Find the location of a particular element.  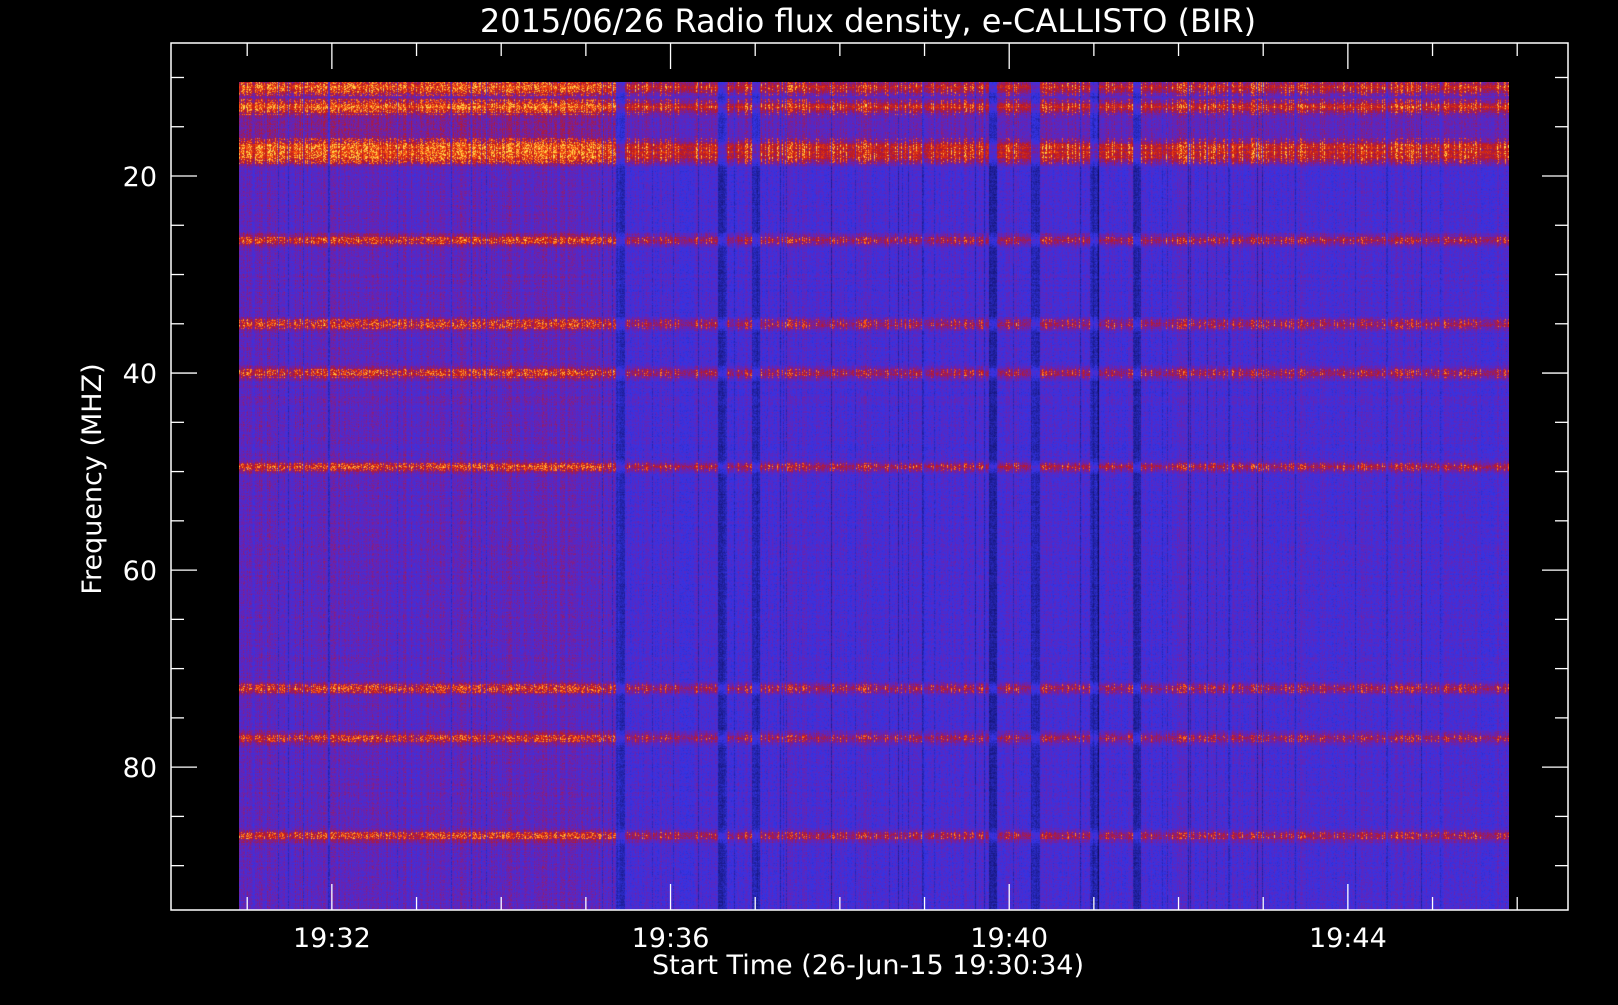

x-tick-label: 19:44 is located at coordinates (1348, 938).